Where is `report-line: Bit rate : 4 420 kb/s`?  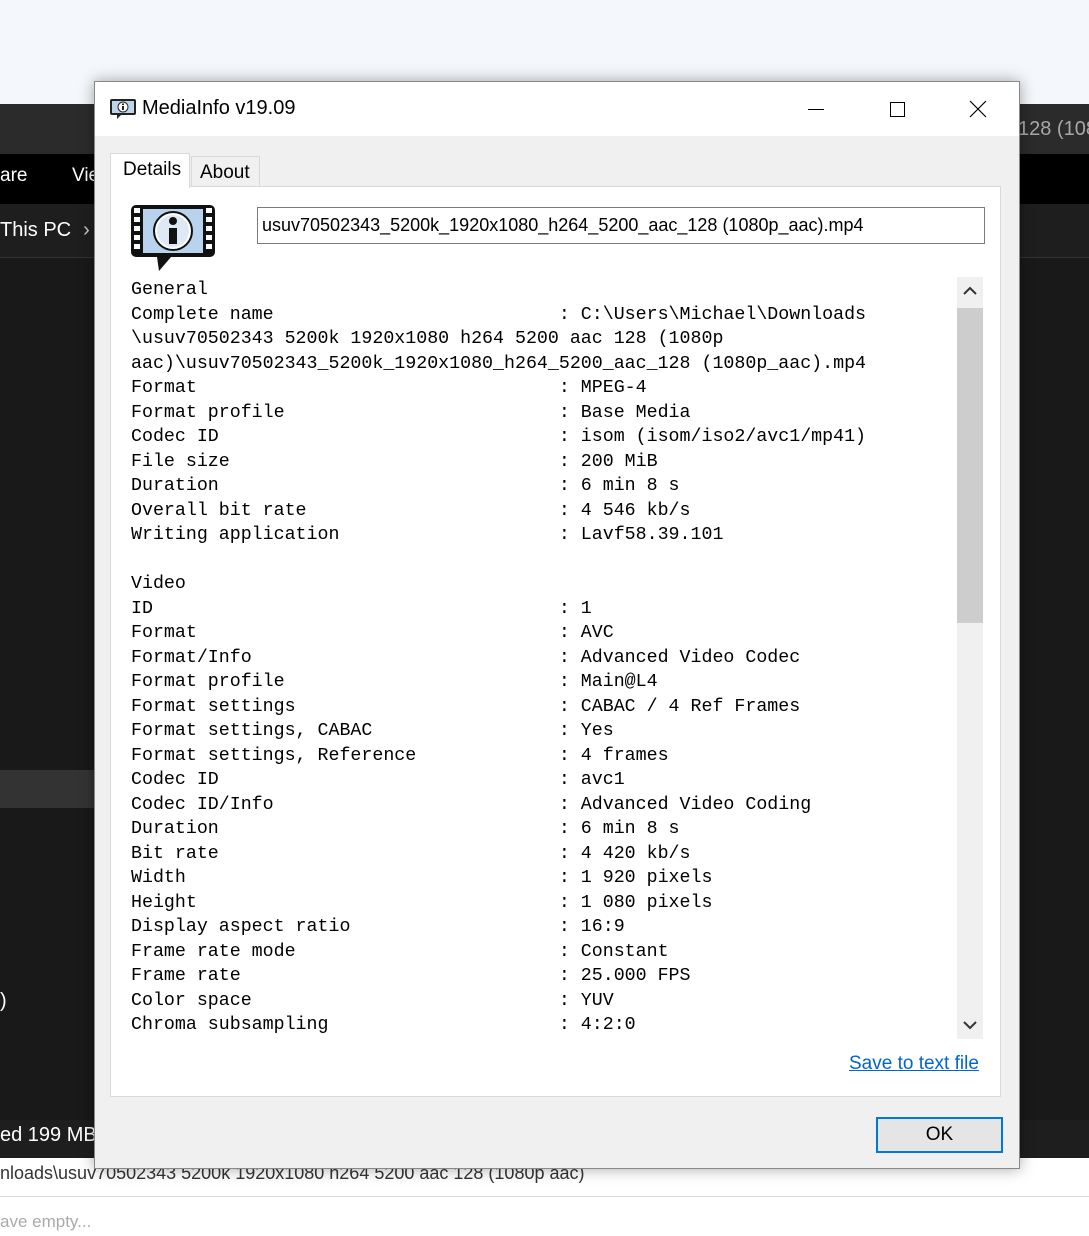
report-line: Bit rate : 4 420 kb/s is located at coordinates (411, 853).